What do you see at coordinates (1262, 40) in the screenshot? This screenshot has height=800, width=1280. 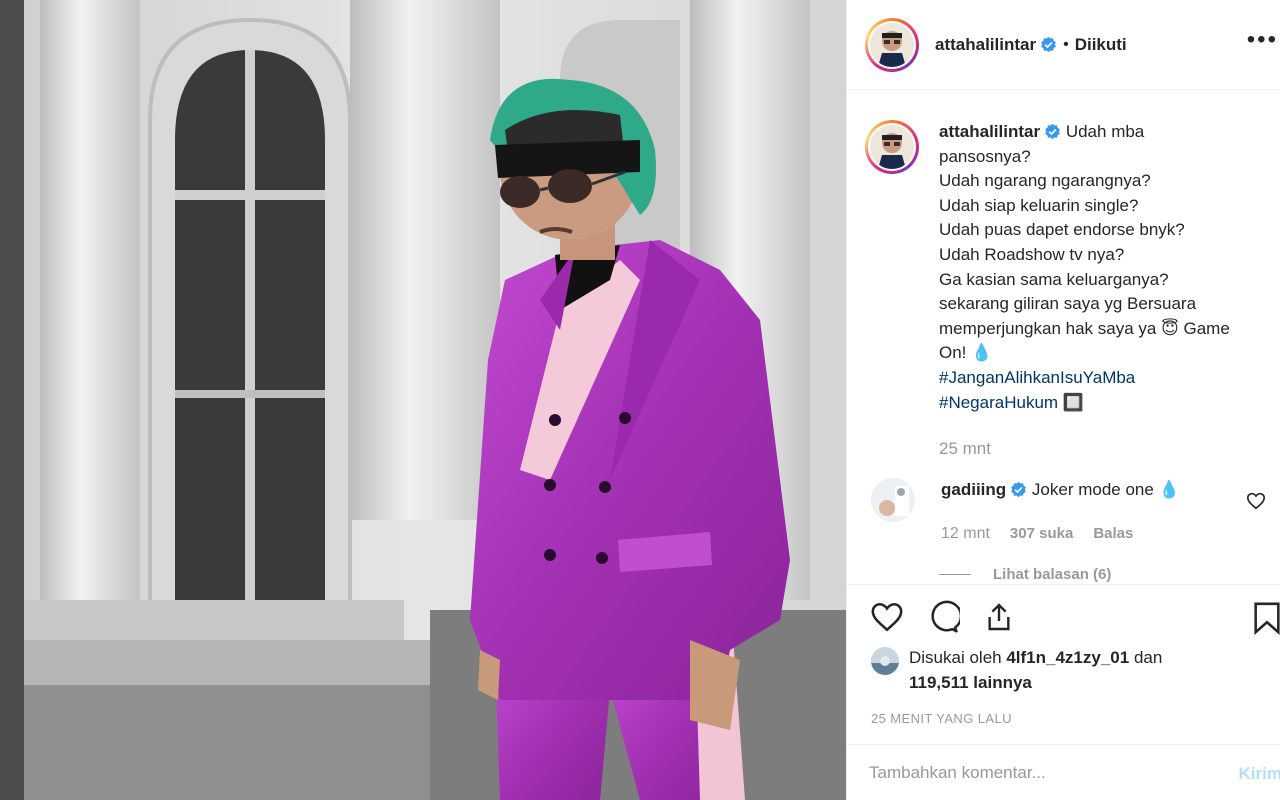 I see `more-icon: •••` at bounding box center [1262, 40].